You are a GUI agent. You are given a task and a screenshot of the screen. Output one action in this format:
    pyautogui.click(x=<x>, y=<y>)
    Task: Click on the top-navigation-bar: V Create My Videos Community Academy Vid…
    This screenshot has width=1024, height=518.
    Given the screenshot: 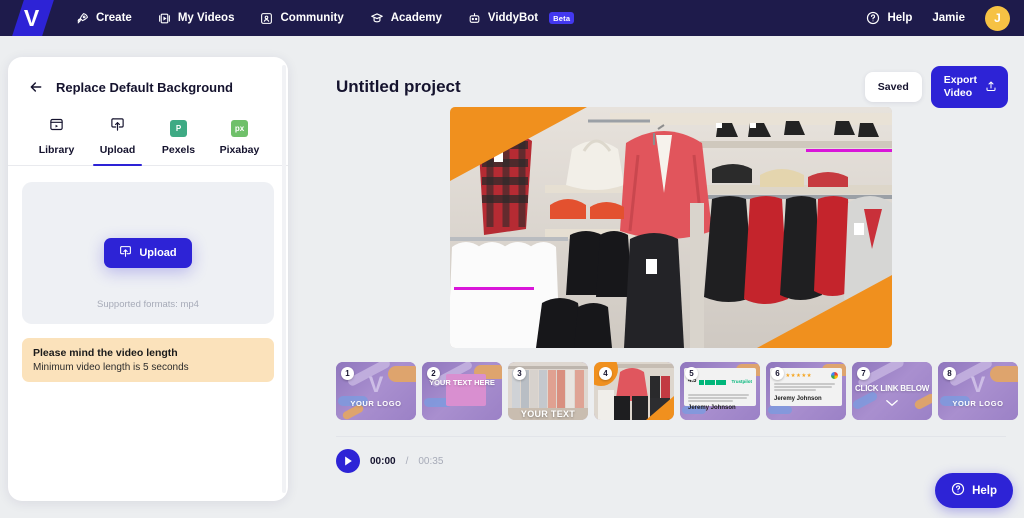 What is the action you would take?
    pyautogui.click(x=512, y=18)
    